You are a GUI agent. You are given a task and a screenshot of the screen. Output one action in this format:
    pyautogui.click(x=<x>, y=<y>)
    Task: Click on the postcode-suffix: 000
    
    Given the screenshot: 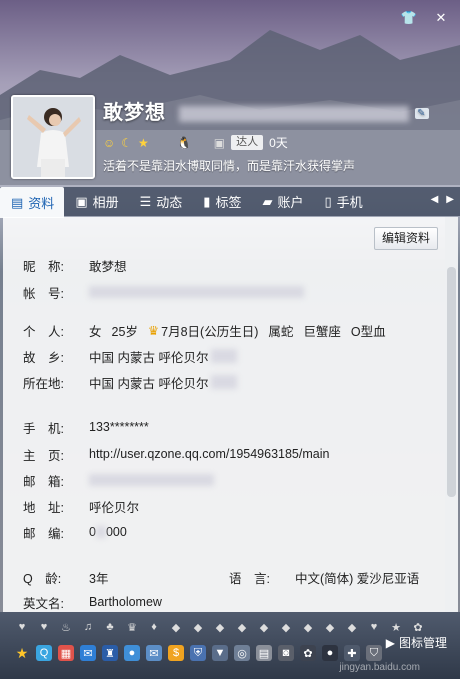 What is the action you would take?
    pyautogui.click(x=116, y=532)
    